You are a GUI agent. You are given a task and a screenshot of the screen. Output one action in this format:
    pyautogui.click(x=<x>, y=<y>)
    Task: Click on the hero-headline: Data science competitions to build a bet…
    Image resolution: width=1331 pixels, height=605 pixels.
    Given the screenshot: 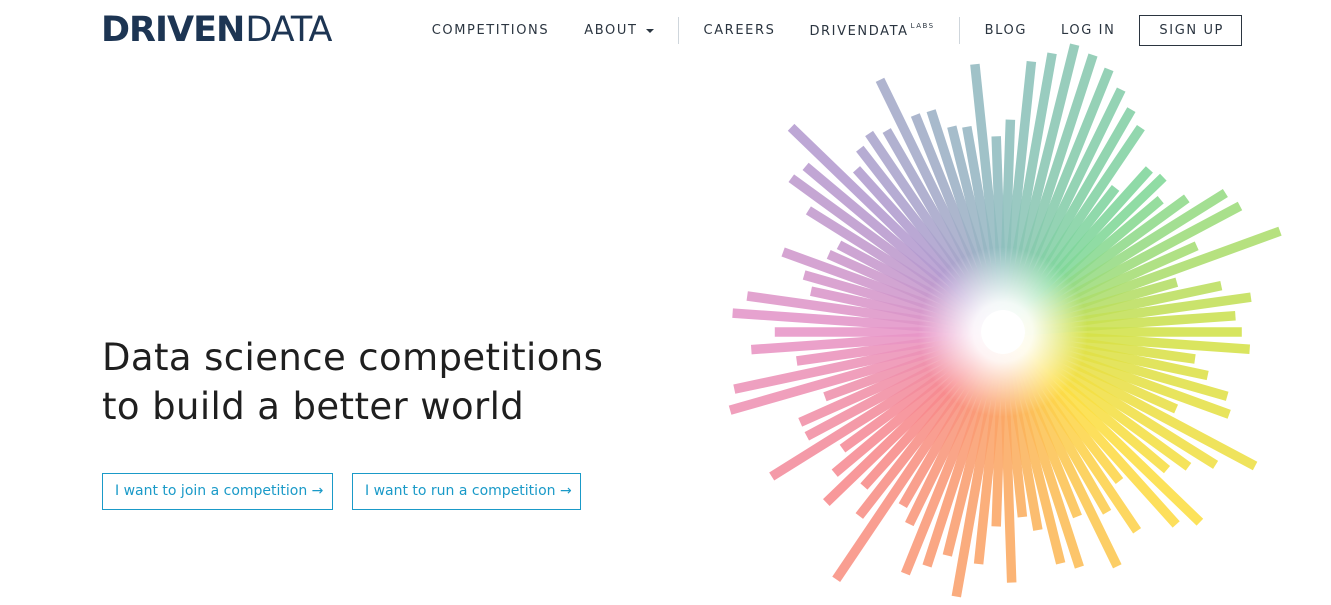 What is the action you would take?
    pyautogui.click(x=352, y=382)
    